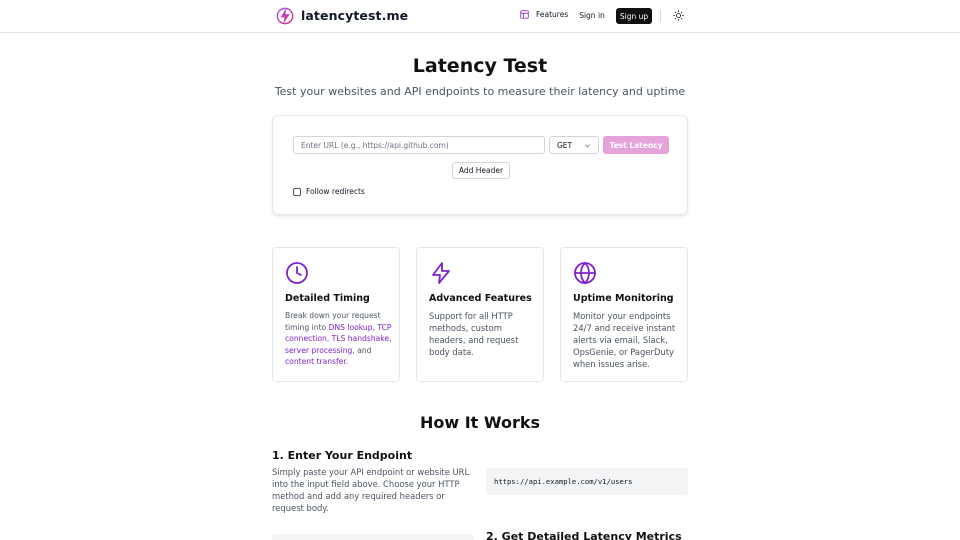 This screenshot has height=540, width=960. What do you see at coordinates (480, 298) in the screenshot?
I see `feature-title: Advanced Features` at bounding box center [480, 298].